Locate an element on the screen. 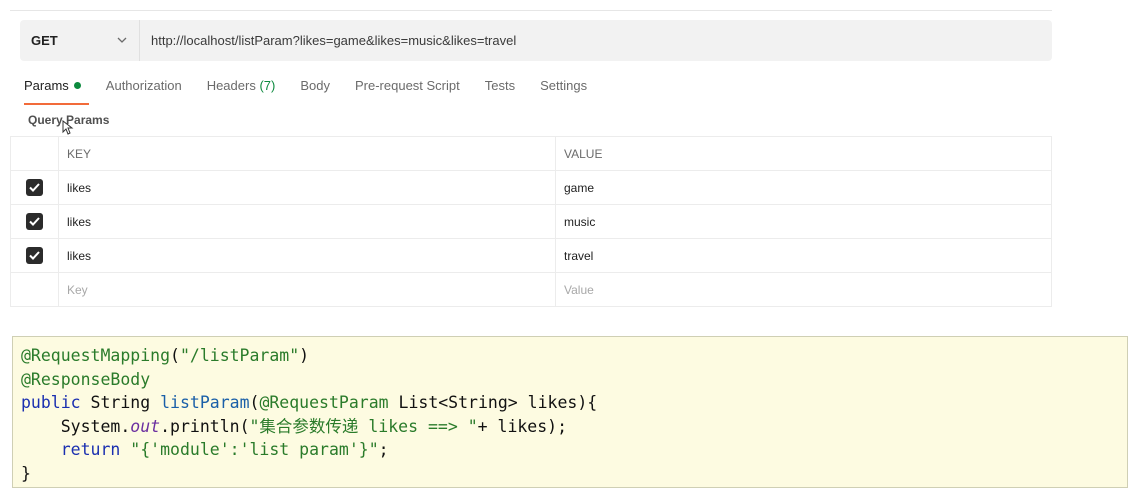 The width and height of the screenshot is (1136, 495). new-value-input: Value is located at coordinates (803, 289).